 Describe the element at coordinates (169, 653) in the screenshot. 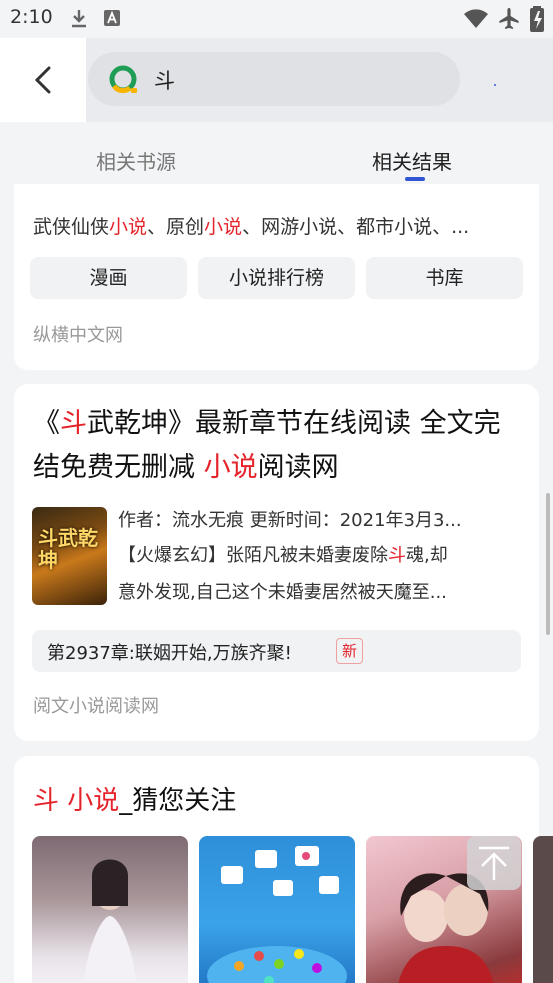

I see `latest-chapter-title: 第2937章:联姻开始,万族齐聚!` at that location.